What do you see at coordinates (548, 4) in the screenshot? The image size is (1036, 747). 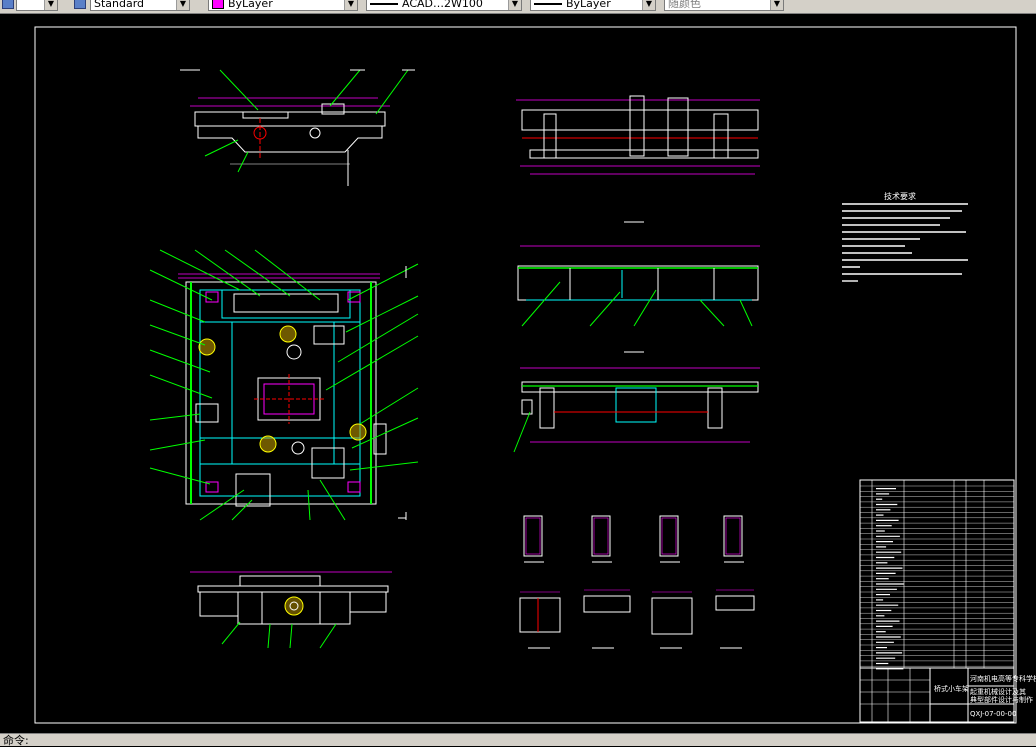 I see `lineweight-sample-icon` at bounding box center [548, 4].